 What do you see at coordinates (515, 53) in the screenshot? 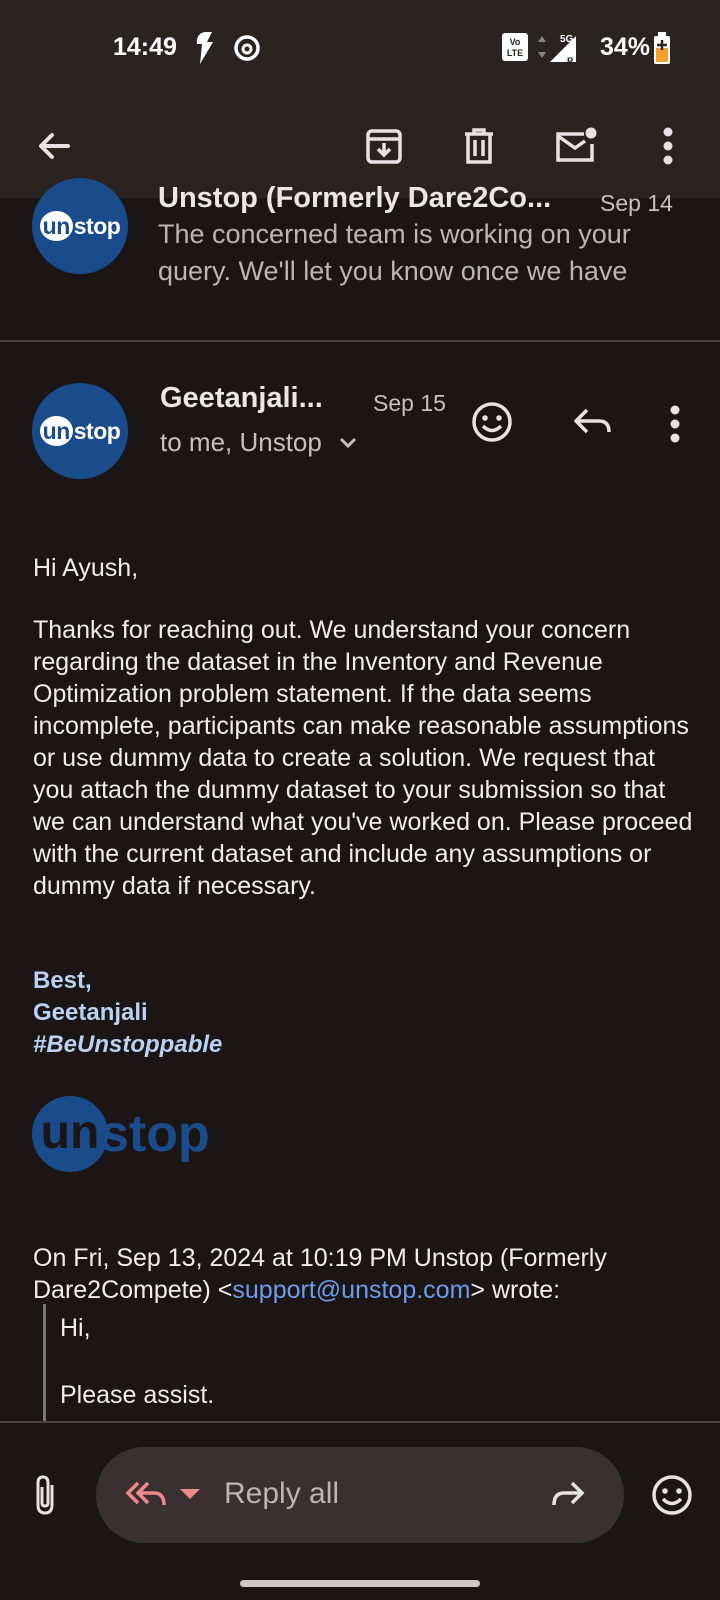
I see `svg-text: LTE` at bounding box center [515, 53].